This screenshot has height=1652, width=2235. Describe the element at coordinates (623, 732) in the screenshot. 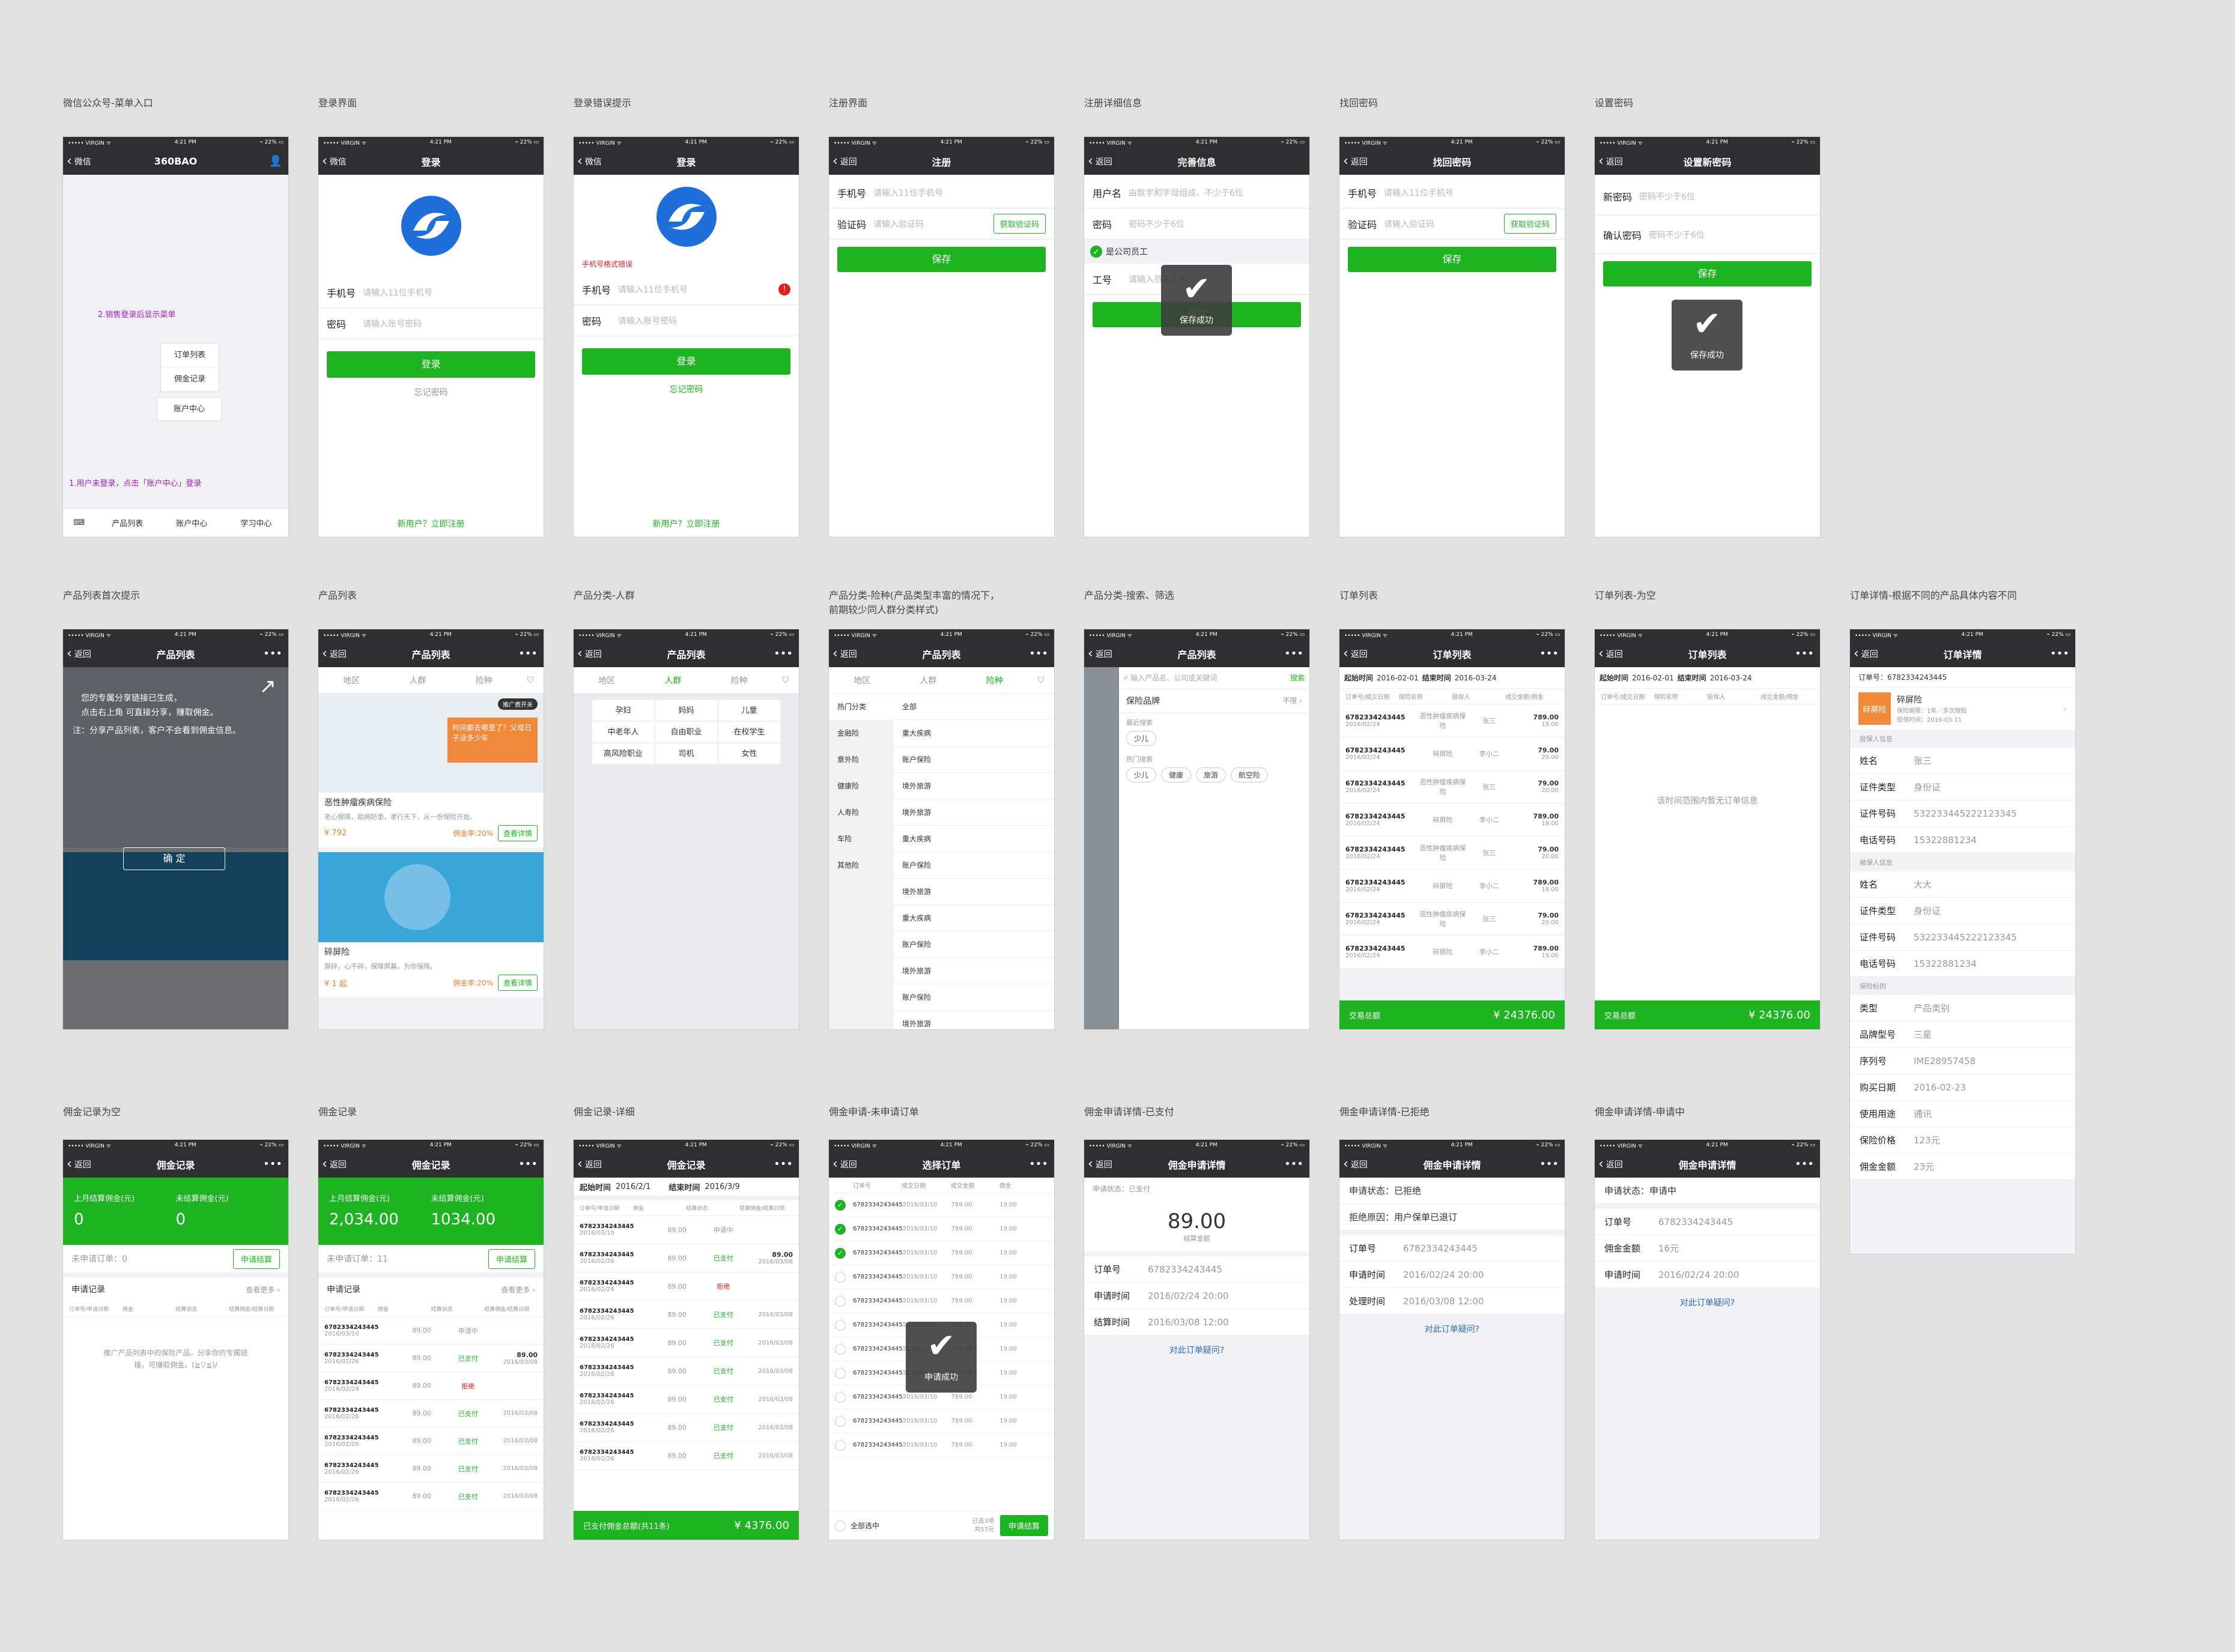

I see `crowd-option: 中老年人` at that location.